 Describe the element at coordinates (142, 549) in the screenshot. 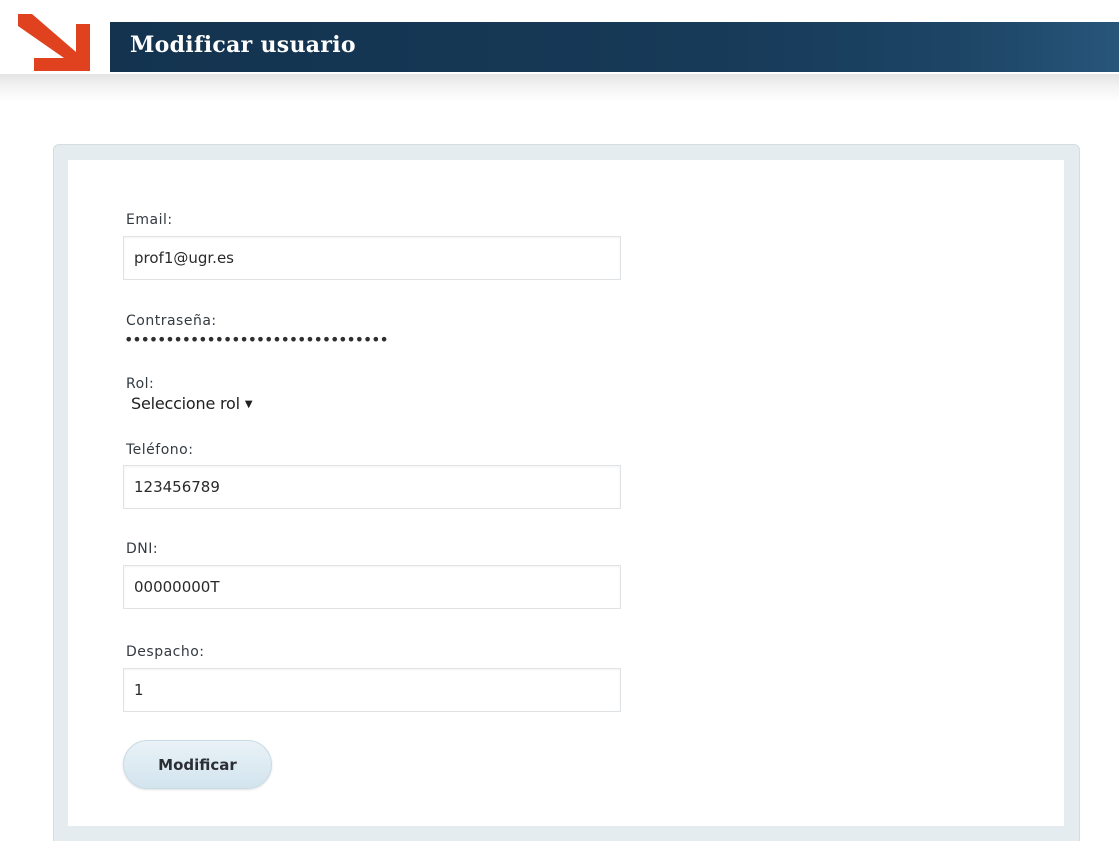

I see `dni-label: DNI:` at that location.